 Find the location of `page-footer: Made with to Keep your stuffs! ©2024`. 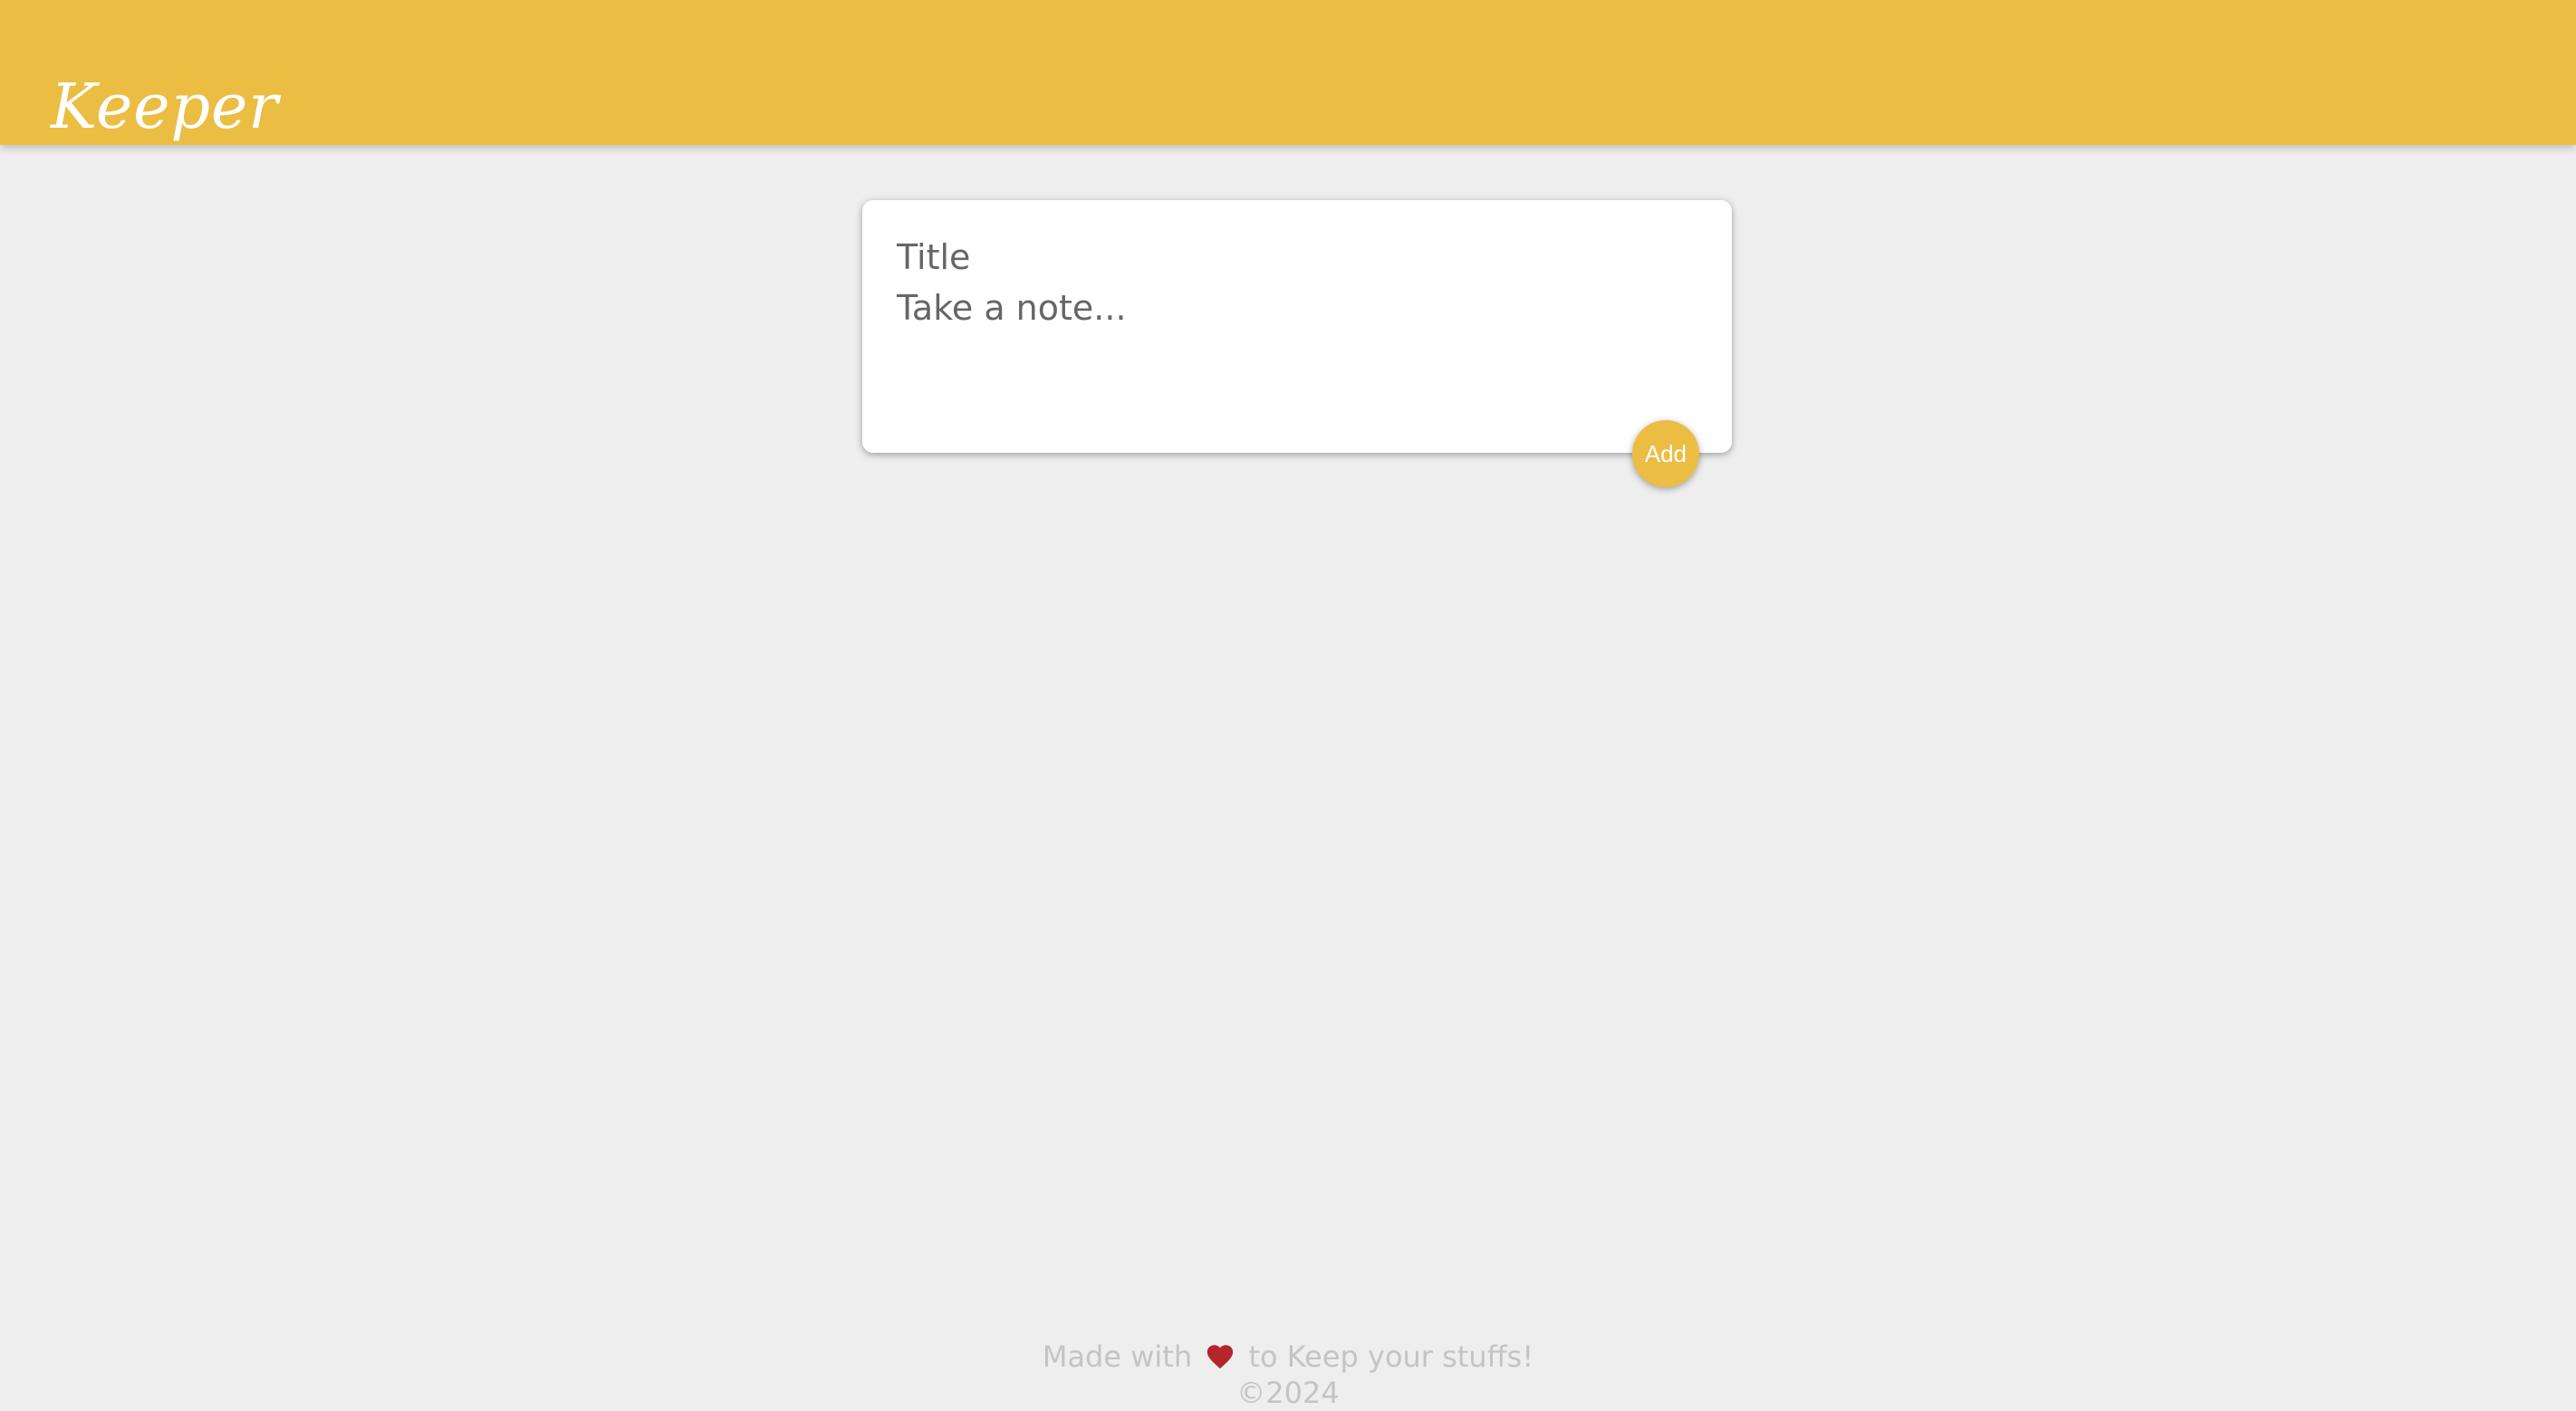

page-footer: Made with to Keep your stuffs! ©2024 is located at coordinates (1288, 1375).